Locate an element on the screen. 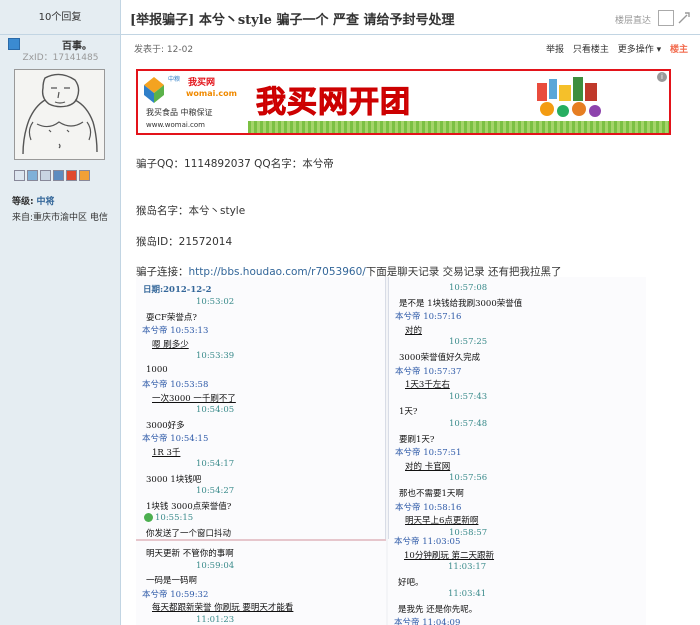 The width and height of the screenshot is (700, 625). thread-title-bar: [举报骗子] 本兮丶style 骗子一个 严查 请给予封号处理 楼层直达 is located at coordinates (410, 17).